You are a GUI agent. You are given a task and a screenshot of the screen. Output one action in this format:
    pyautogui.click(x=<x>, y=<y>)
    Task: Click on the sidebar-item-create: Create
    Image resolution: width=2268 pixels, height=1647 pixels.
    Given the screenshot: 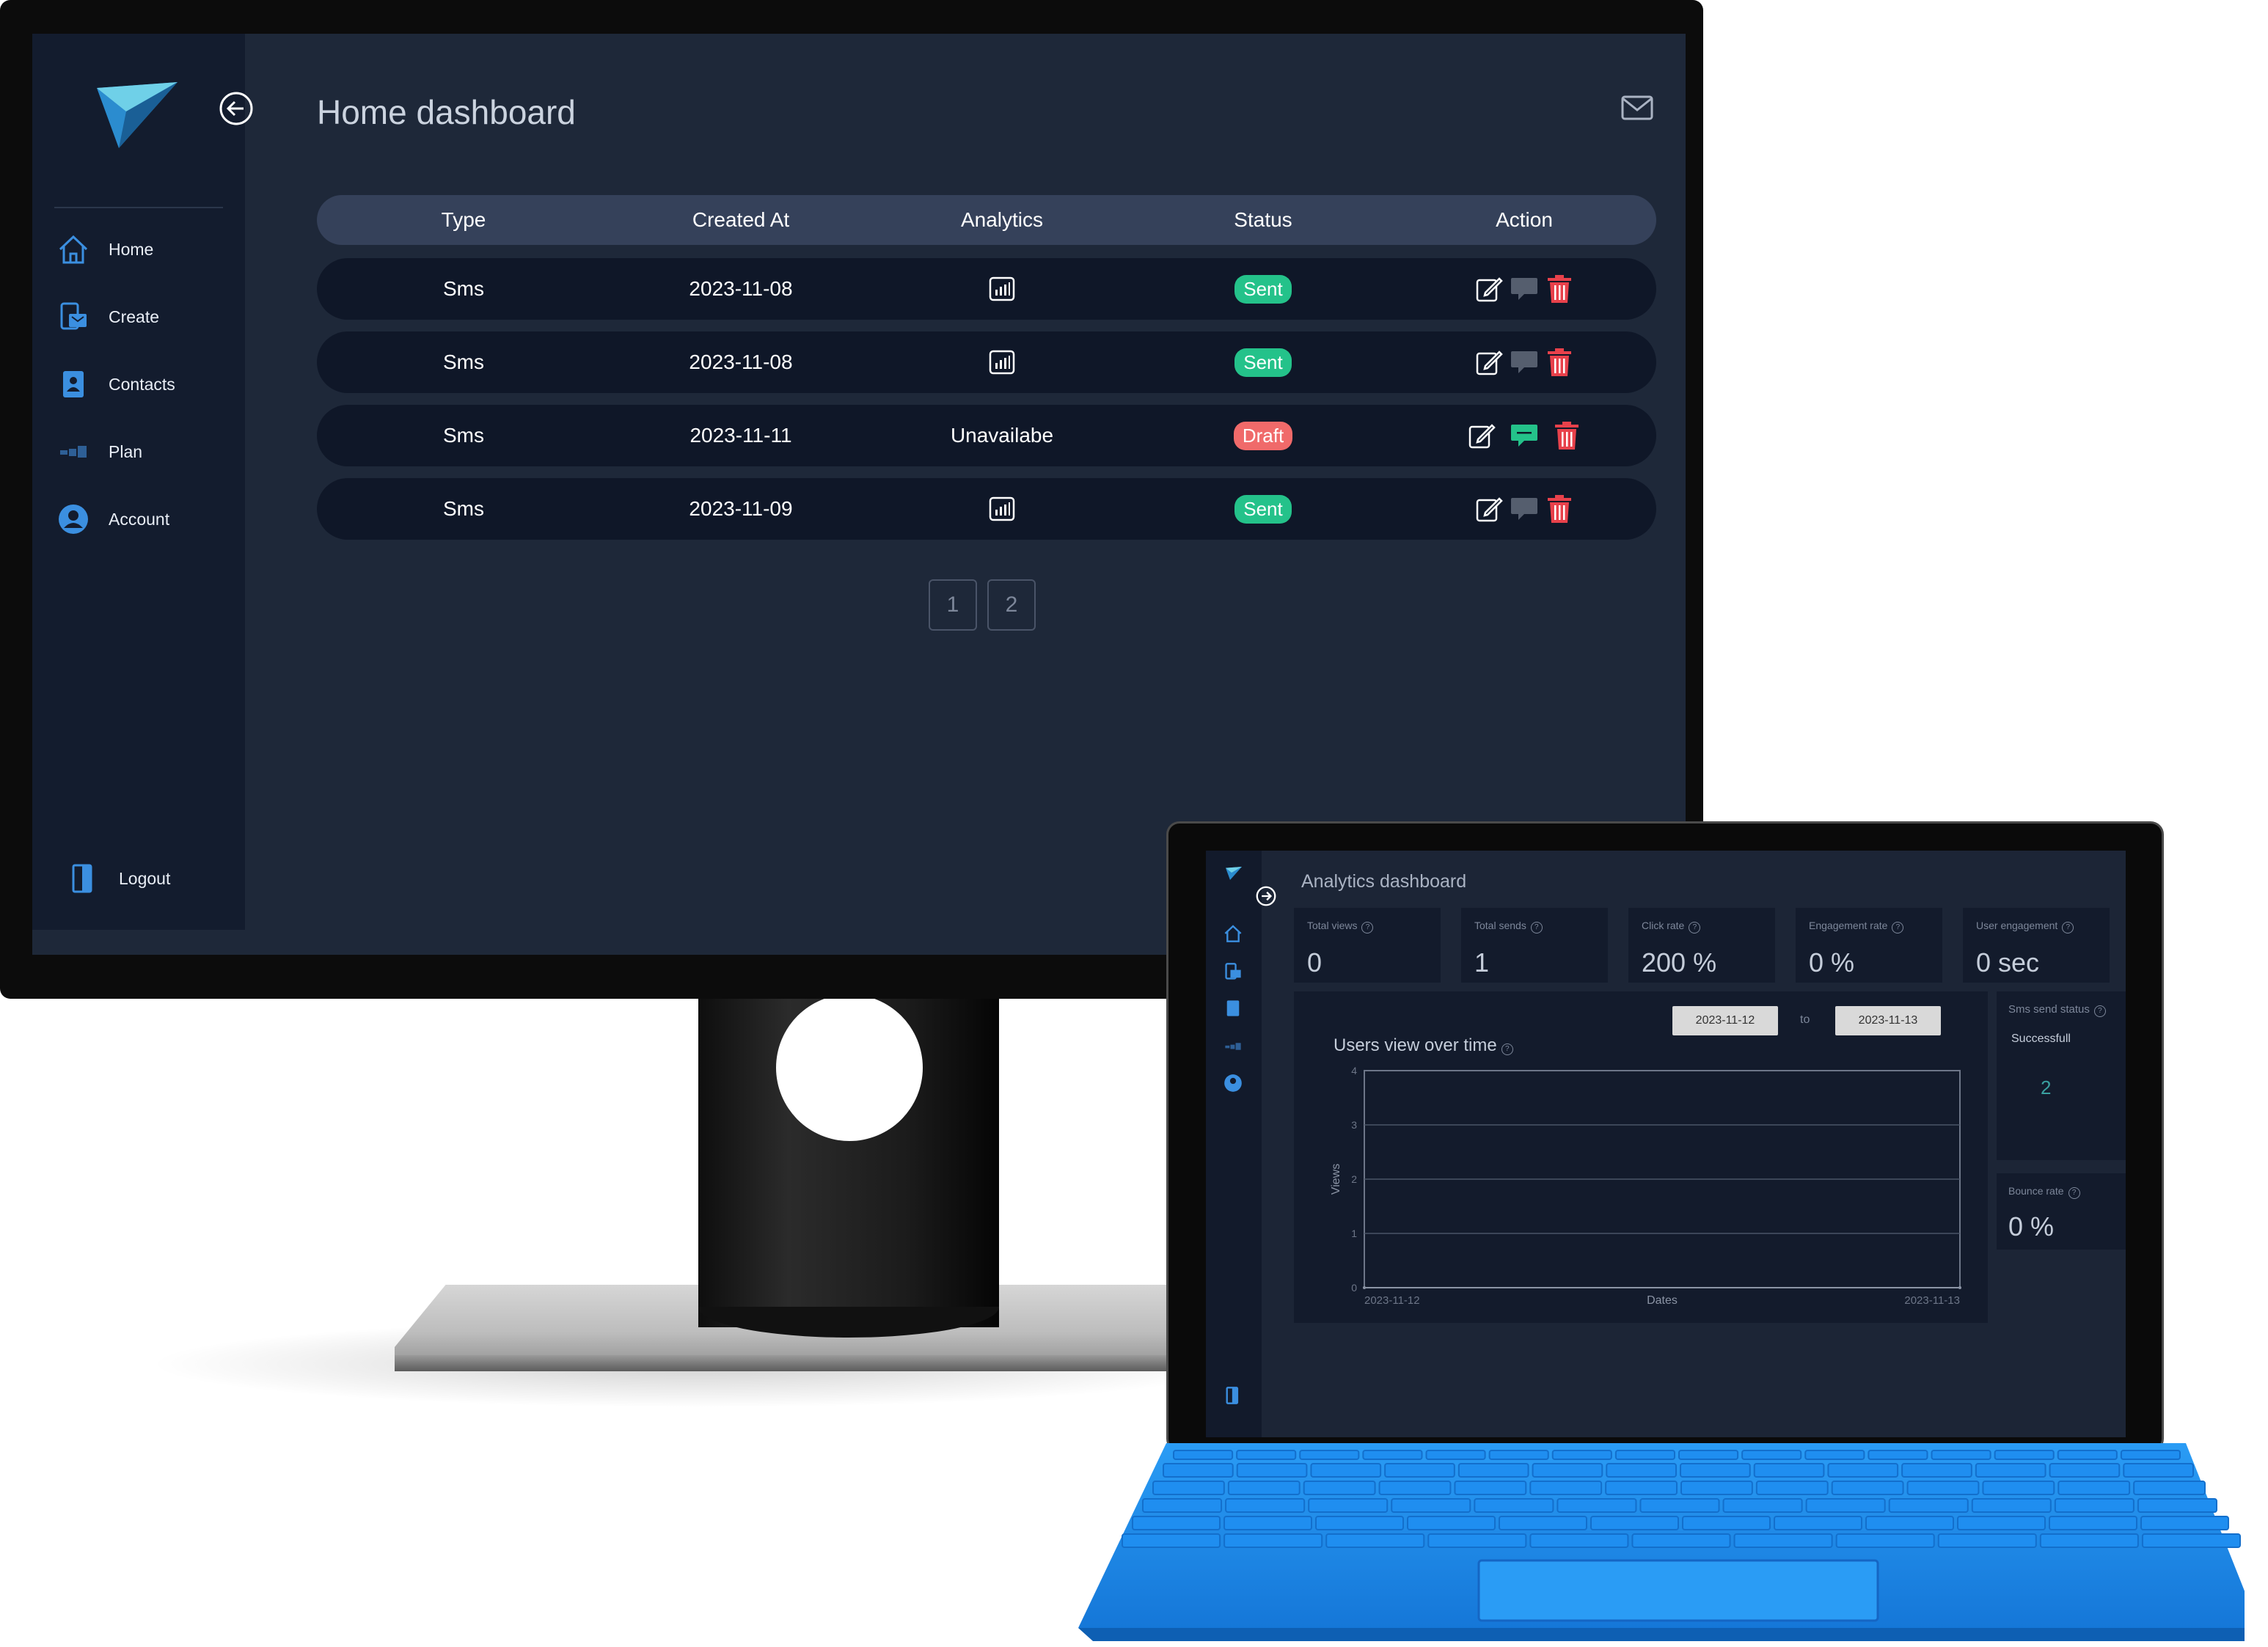 What is the action you would take?
    pyautogui.click(x=144, y=317)
    